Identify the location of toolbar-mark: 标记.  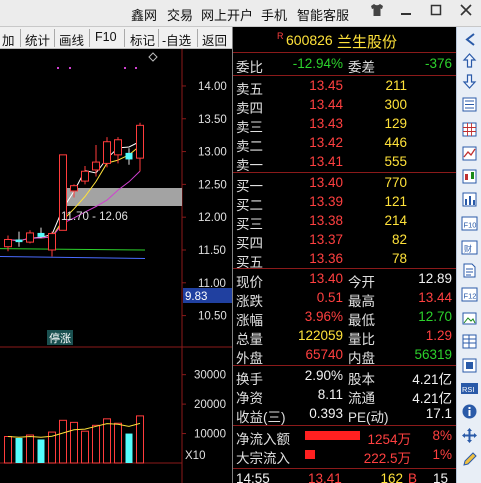
(142, 39).